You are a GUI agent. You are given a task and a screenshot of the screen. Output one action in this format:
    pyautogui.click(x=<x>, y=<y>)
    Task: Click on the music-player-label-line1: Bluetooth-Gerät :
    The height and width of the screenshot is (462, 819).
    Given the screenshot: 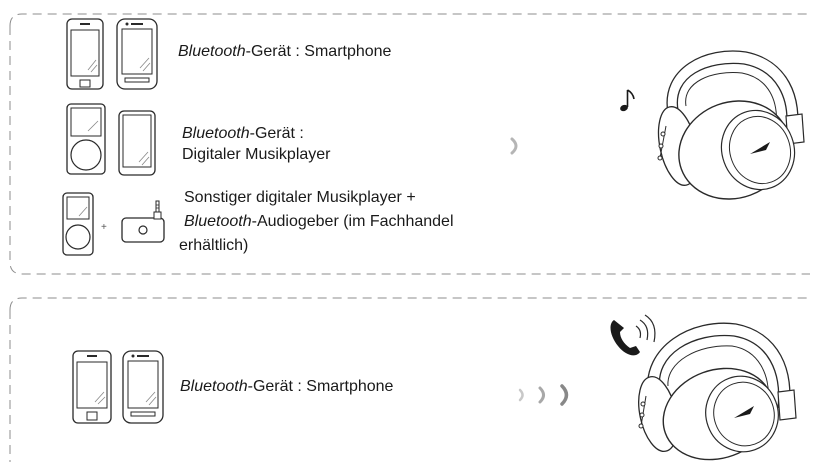 What is the action you would take?
    pyautogui.click(x=256, y=133)
    